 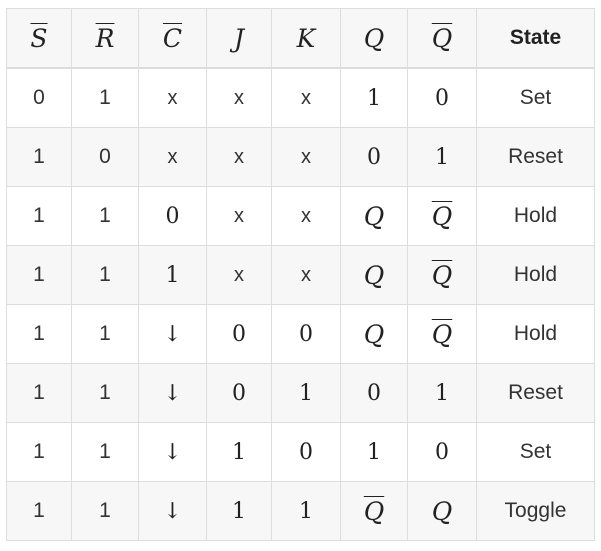 I want to click on table-row: 1 1 1 x x Q Q Hold, so click(x=300, y=275).